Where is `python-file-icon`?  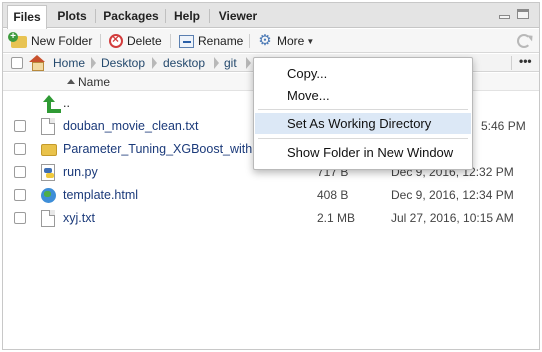 python-file-icon is located at coordinates (48, 172).